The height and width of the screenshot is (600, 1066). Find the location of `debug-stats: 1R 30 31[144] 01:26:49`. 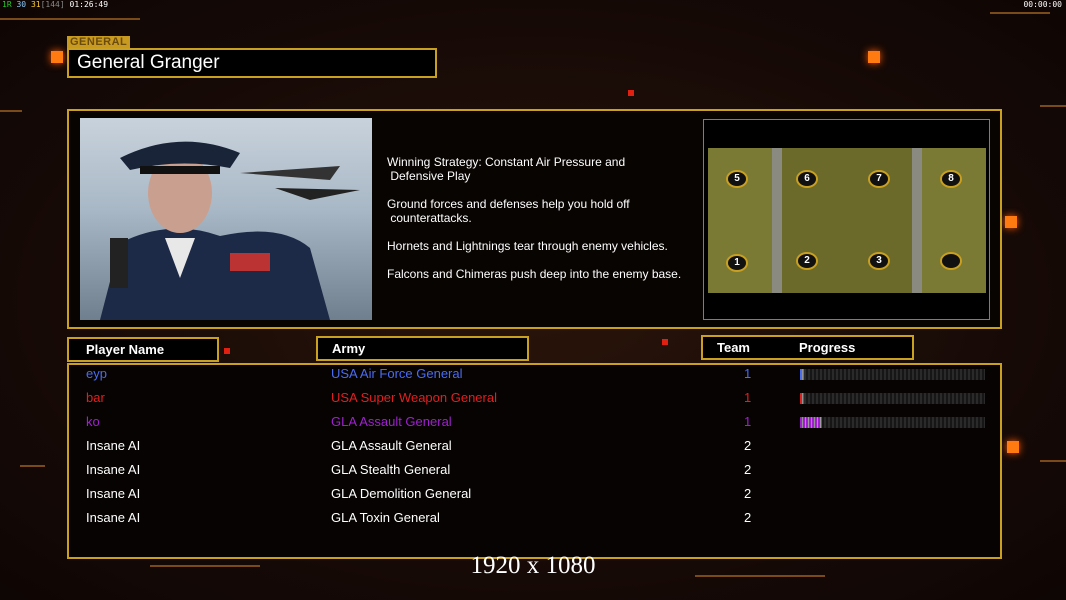

debug-stats: 1R 30 31[144] 01:26:49 is located at coordinates (55, 4).